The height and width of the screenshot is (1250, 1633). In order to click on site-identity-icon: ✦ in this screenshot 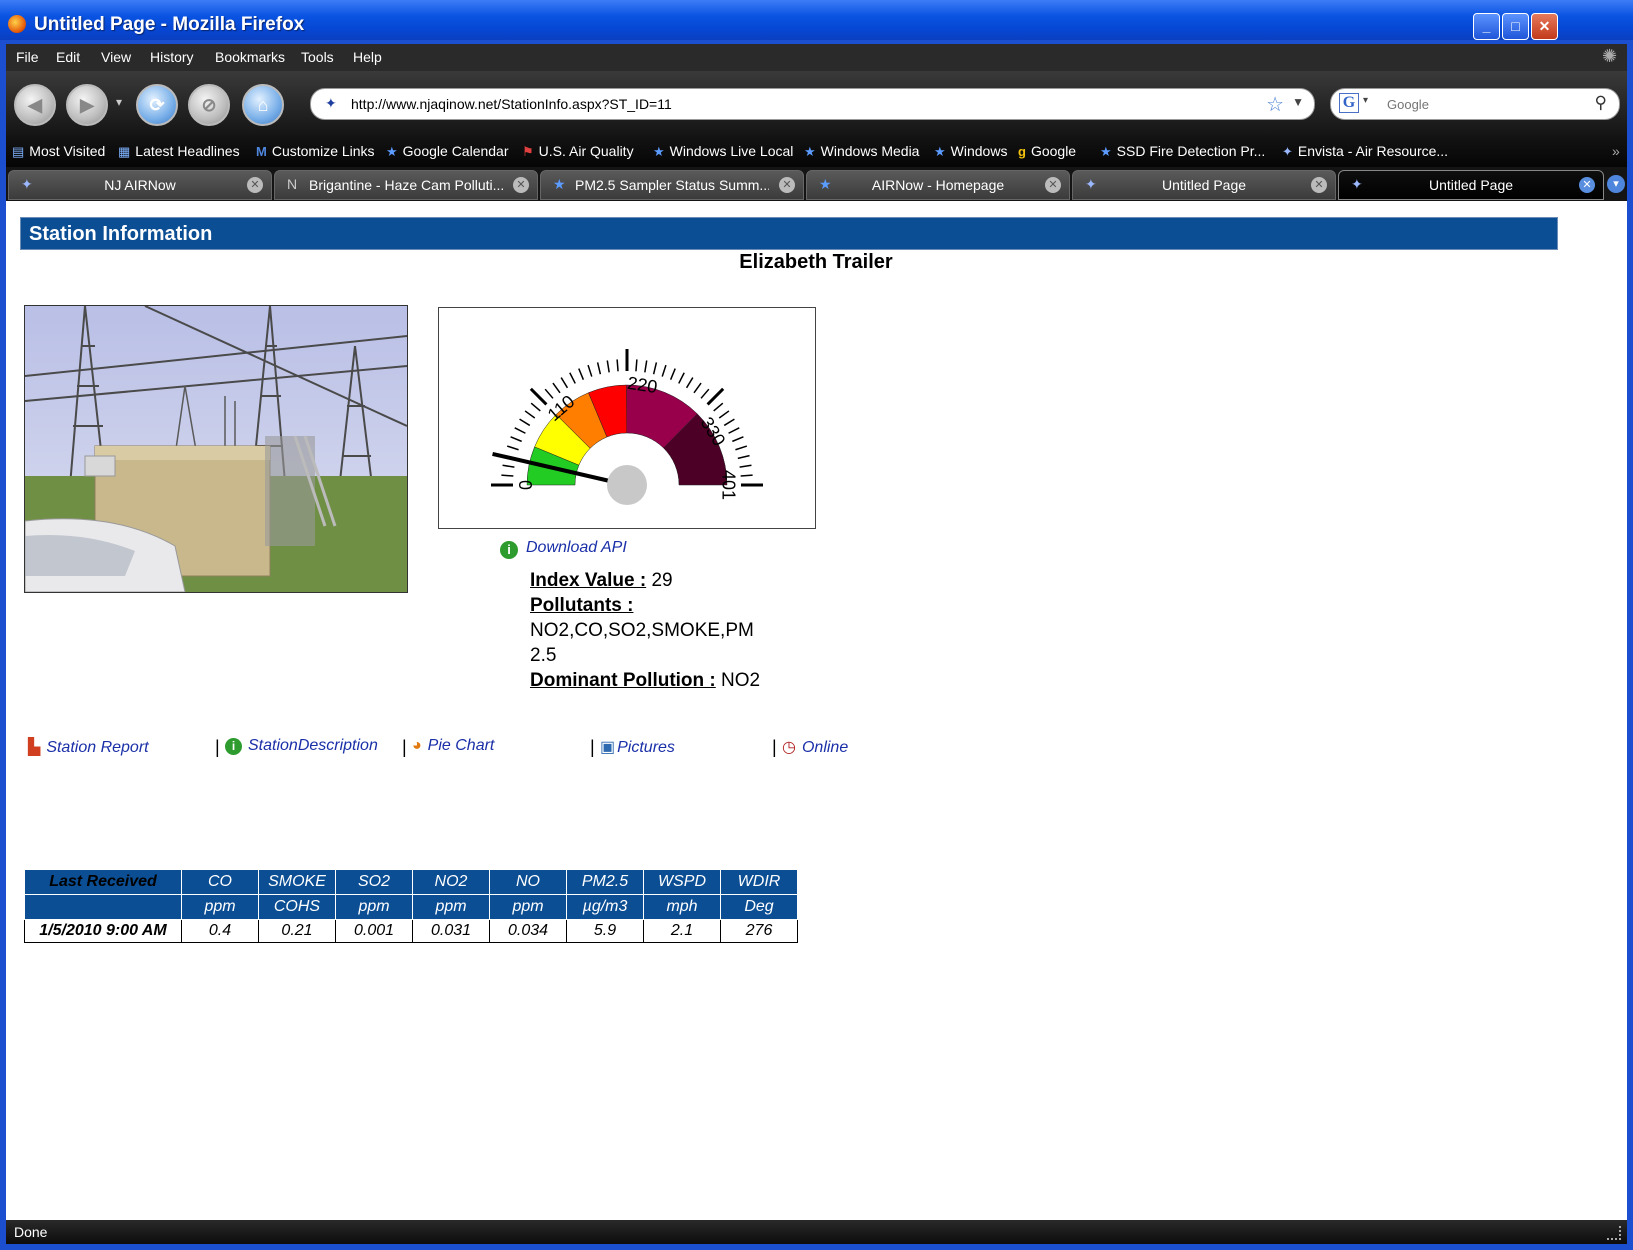, I will do `click(331, 103)`.